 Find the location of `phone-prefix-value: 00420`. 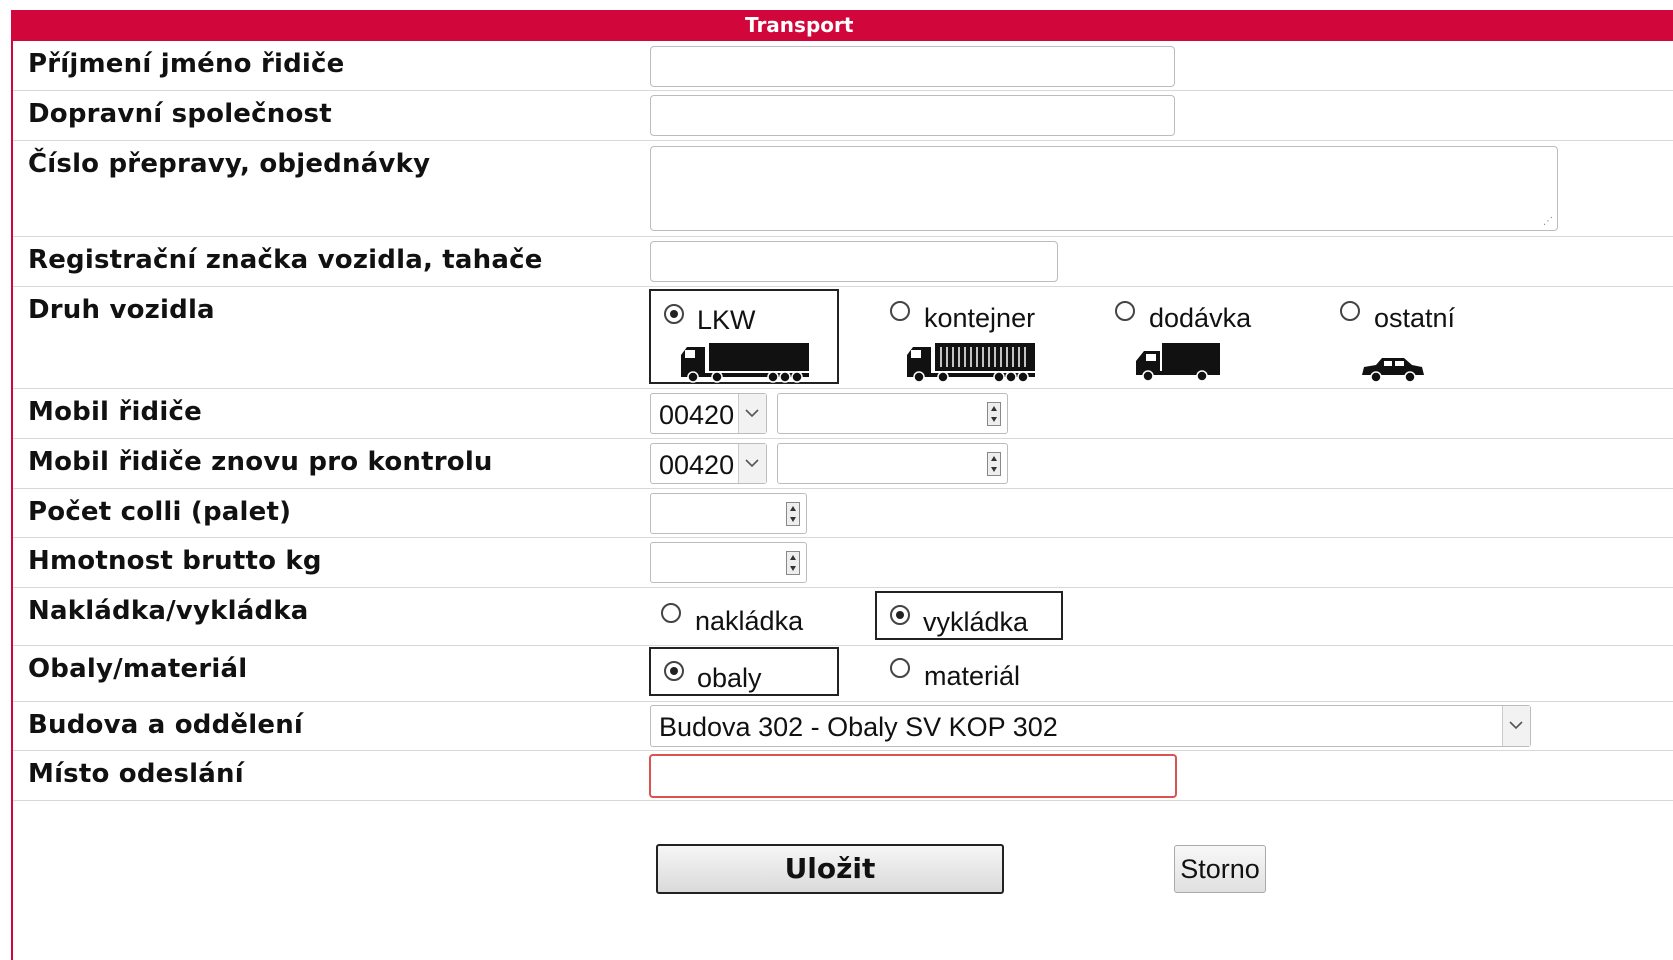

phone-prefix-value: 00420 is located at coordinates (697, 415).